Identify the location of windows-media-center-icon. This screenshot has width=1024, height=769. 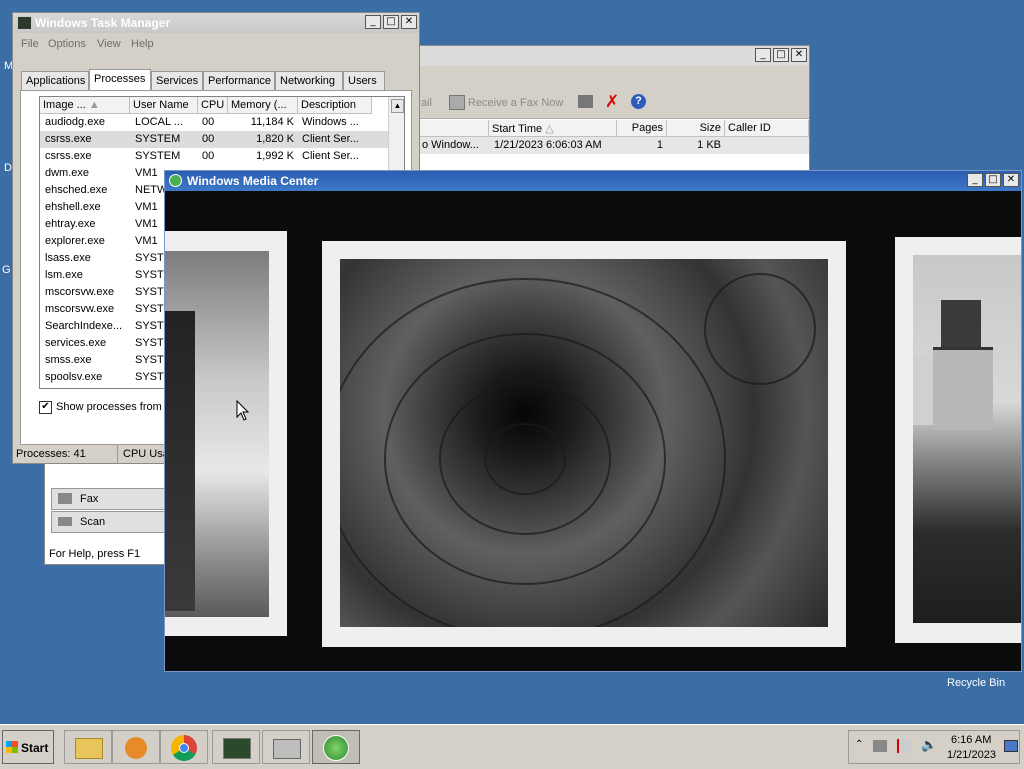
(175, 180).